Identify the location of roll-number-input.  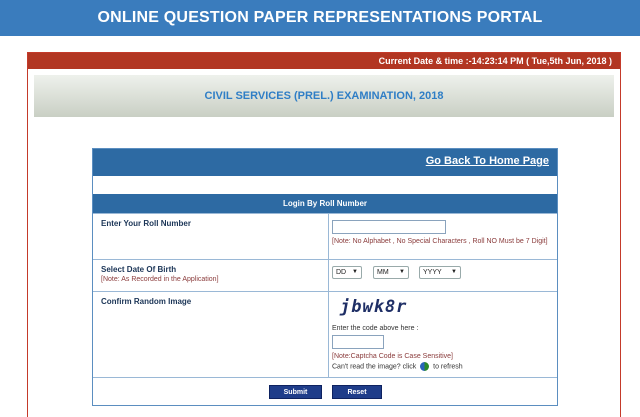
(389, 227).